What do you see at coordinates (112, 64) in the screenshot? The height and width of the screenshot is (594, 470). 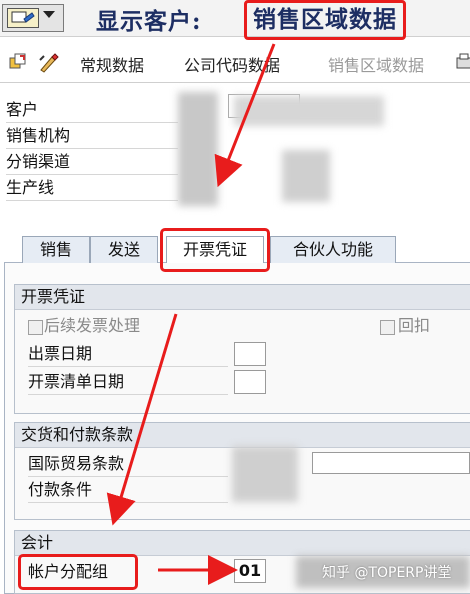 I see `toolbar-general-data-button: 常规数据` at bounding box center [112, 64].